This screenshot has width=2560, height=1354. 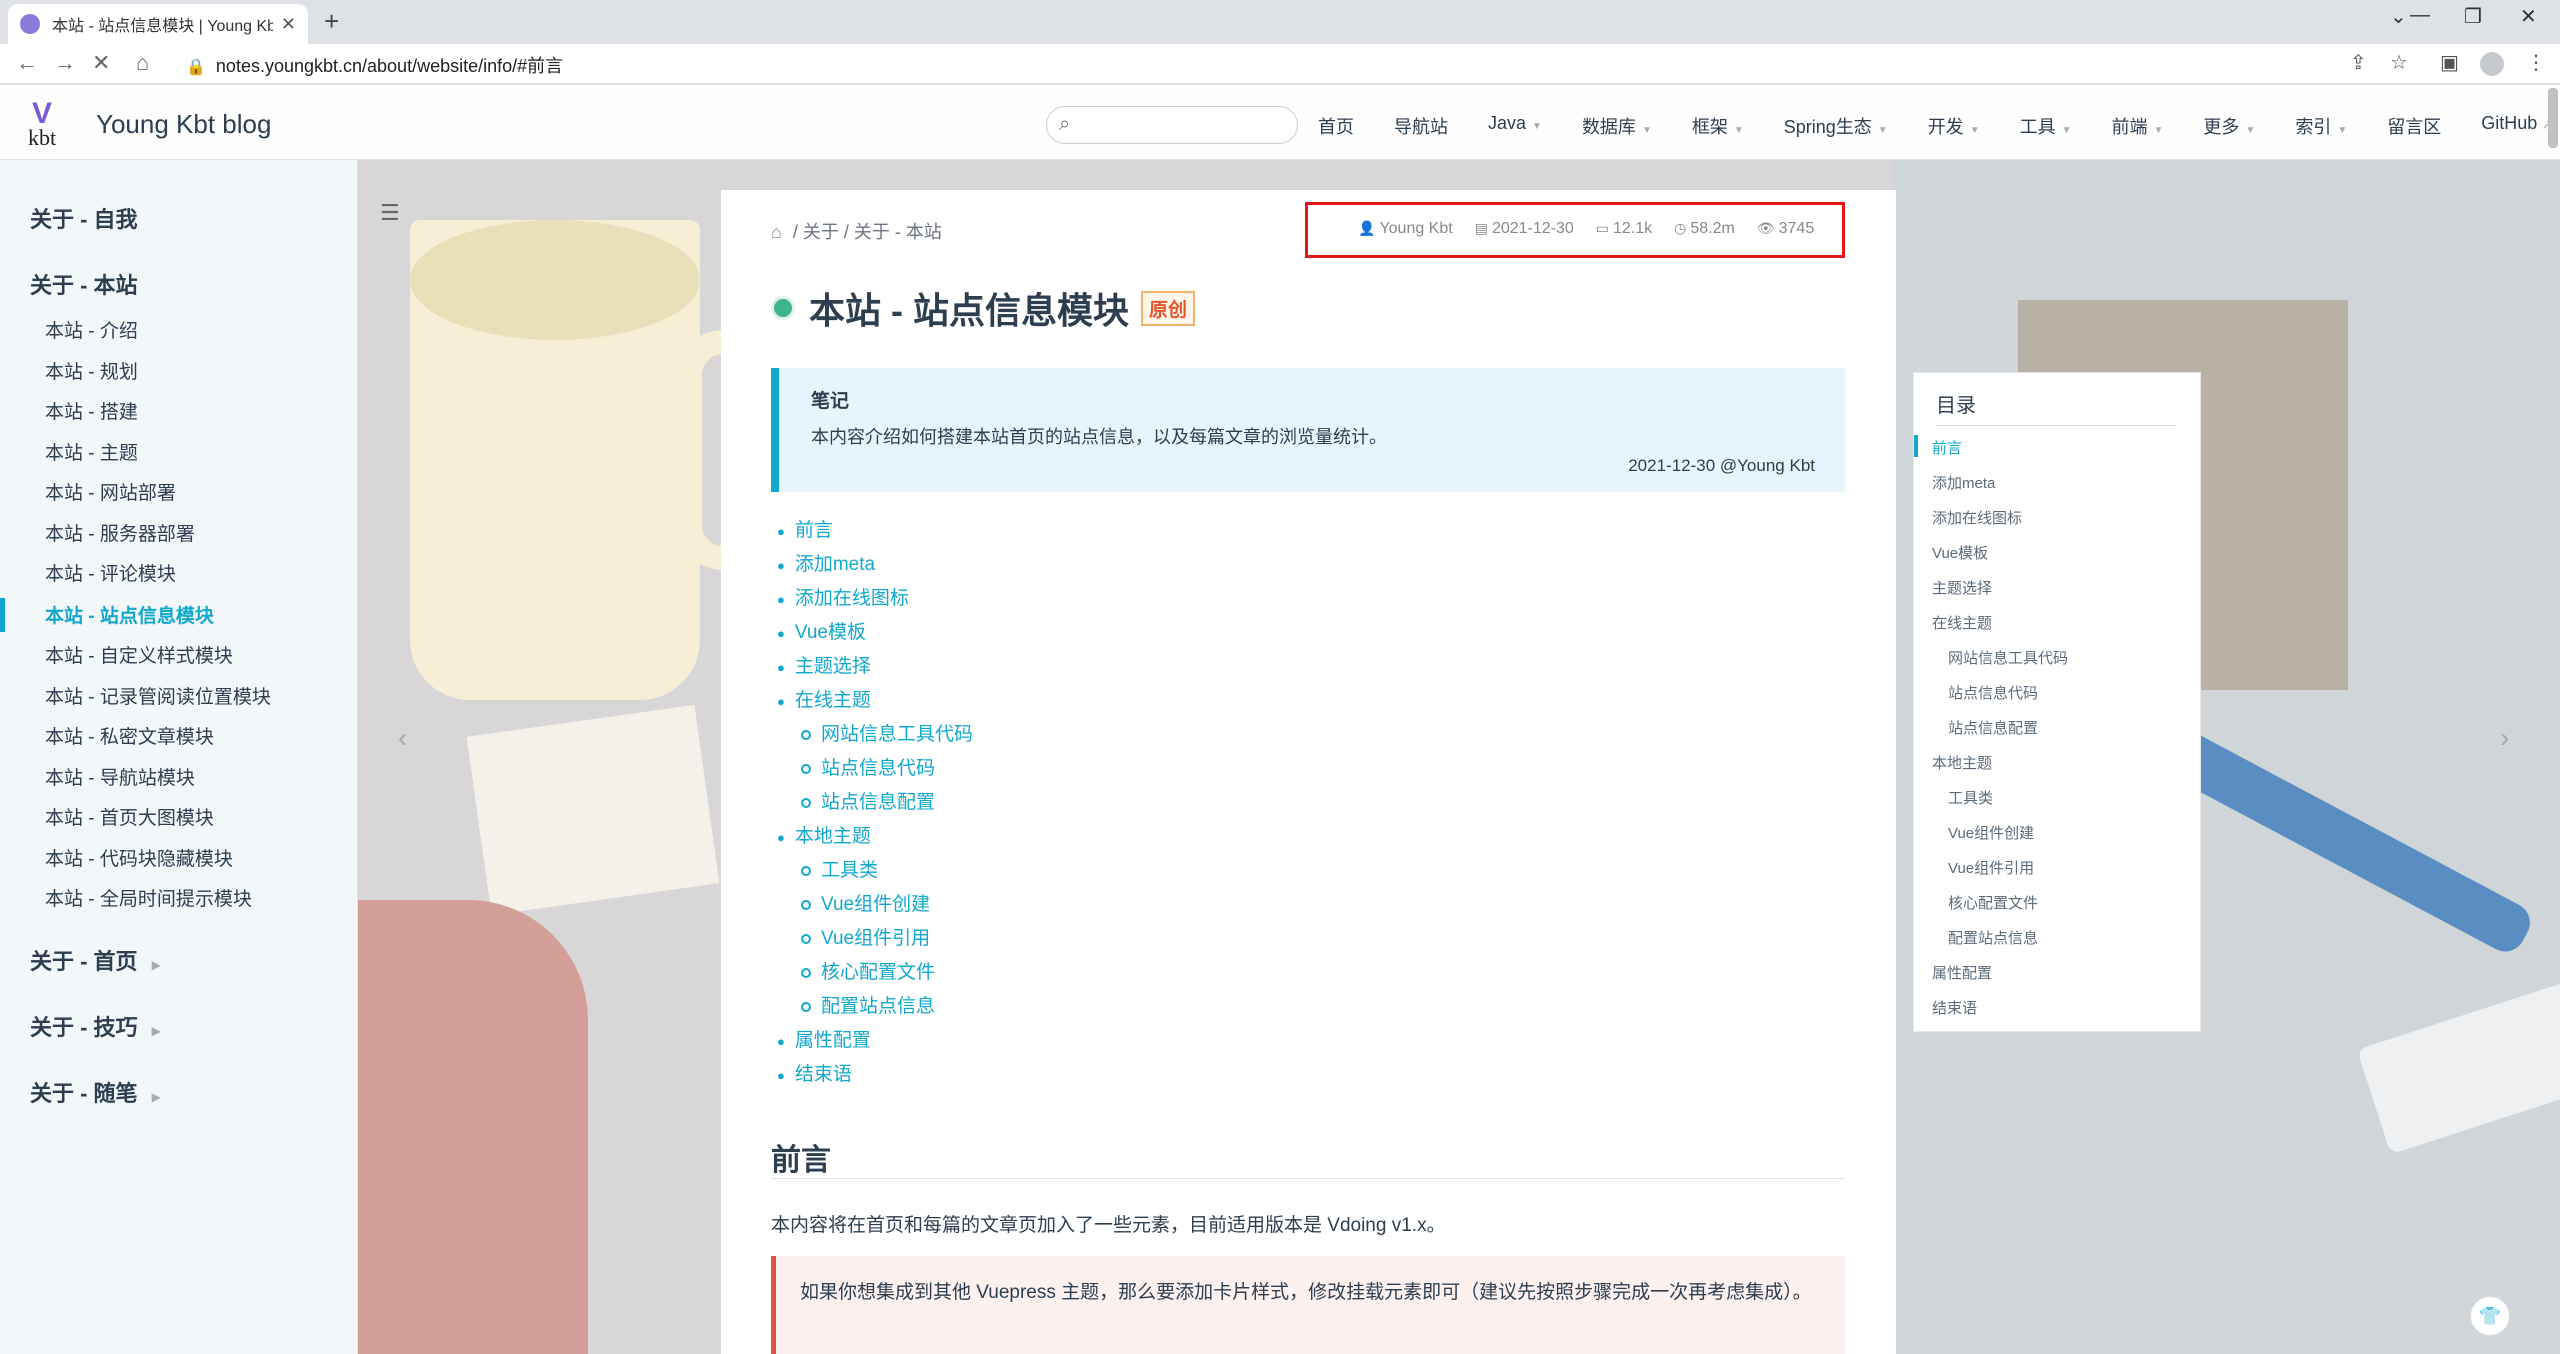 I want to click on browser-menu-icon: ⋮, so click(x=2536, y=62).